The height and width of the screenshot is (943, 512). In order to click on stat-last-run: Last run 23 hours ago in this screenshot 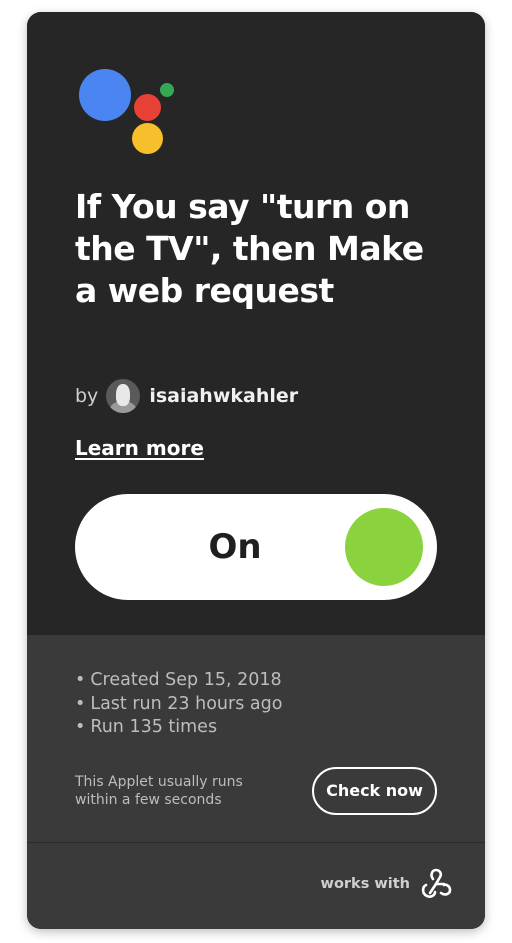, I will do `click(178, 705)`.